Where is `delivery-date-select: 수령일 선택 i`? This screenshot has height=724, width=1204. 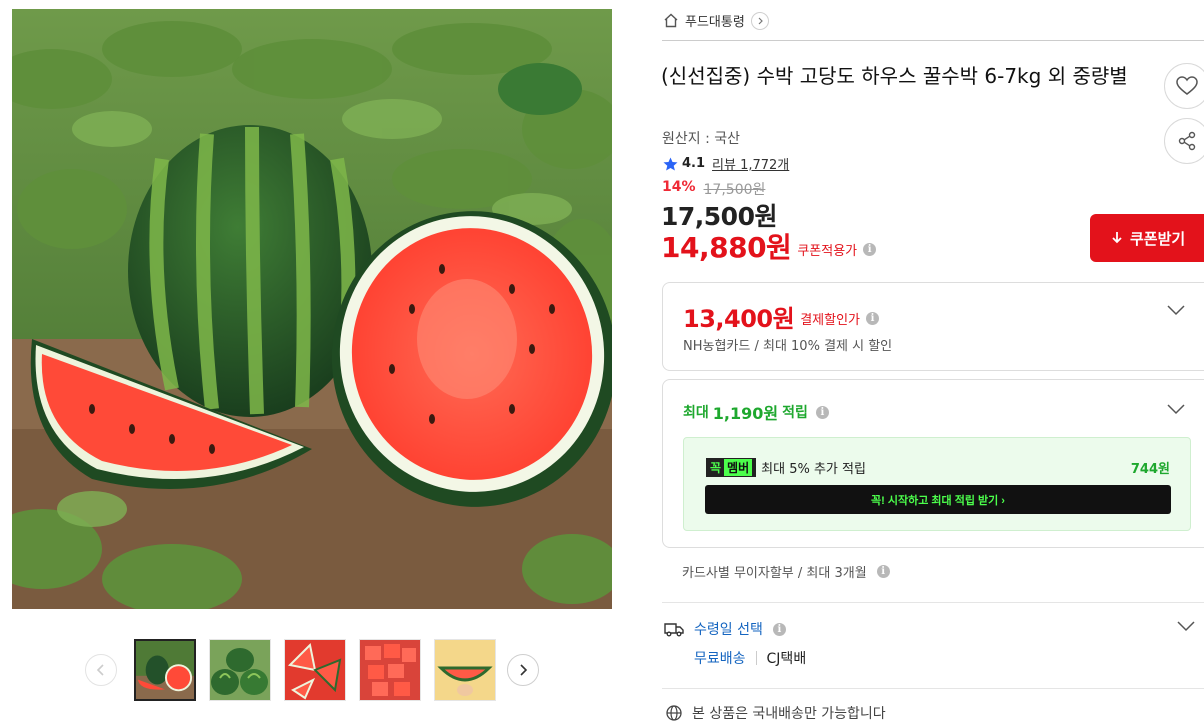 delivery-date-select: 수령일 선택 i is located at coordinates (725, 629).